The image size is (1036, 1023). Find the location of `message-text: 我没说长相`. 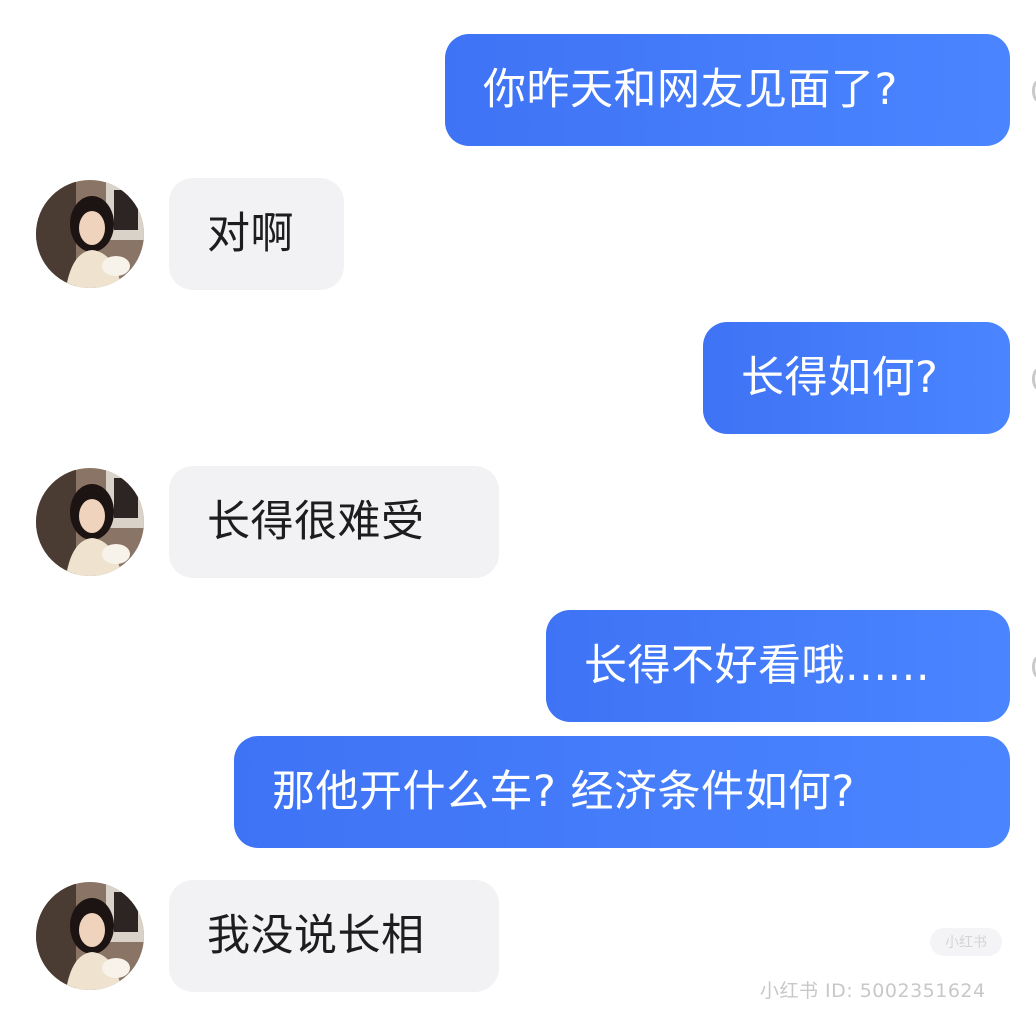

message-text: 我没说长相 is located at coordinates (316, 935).